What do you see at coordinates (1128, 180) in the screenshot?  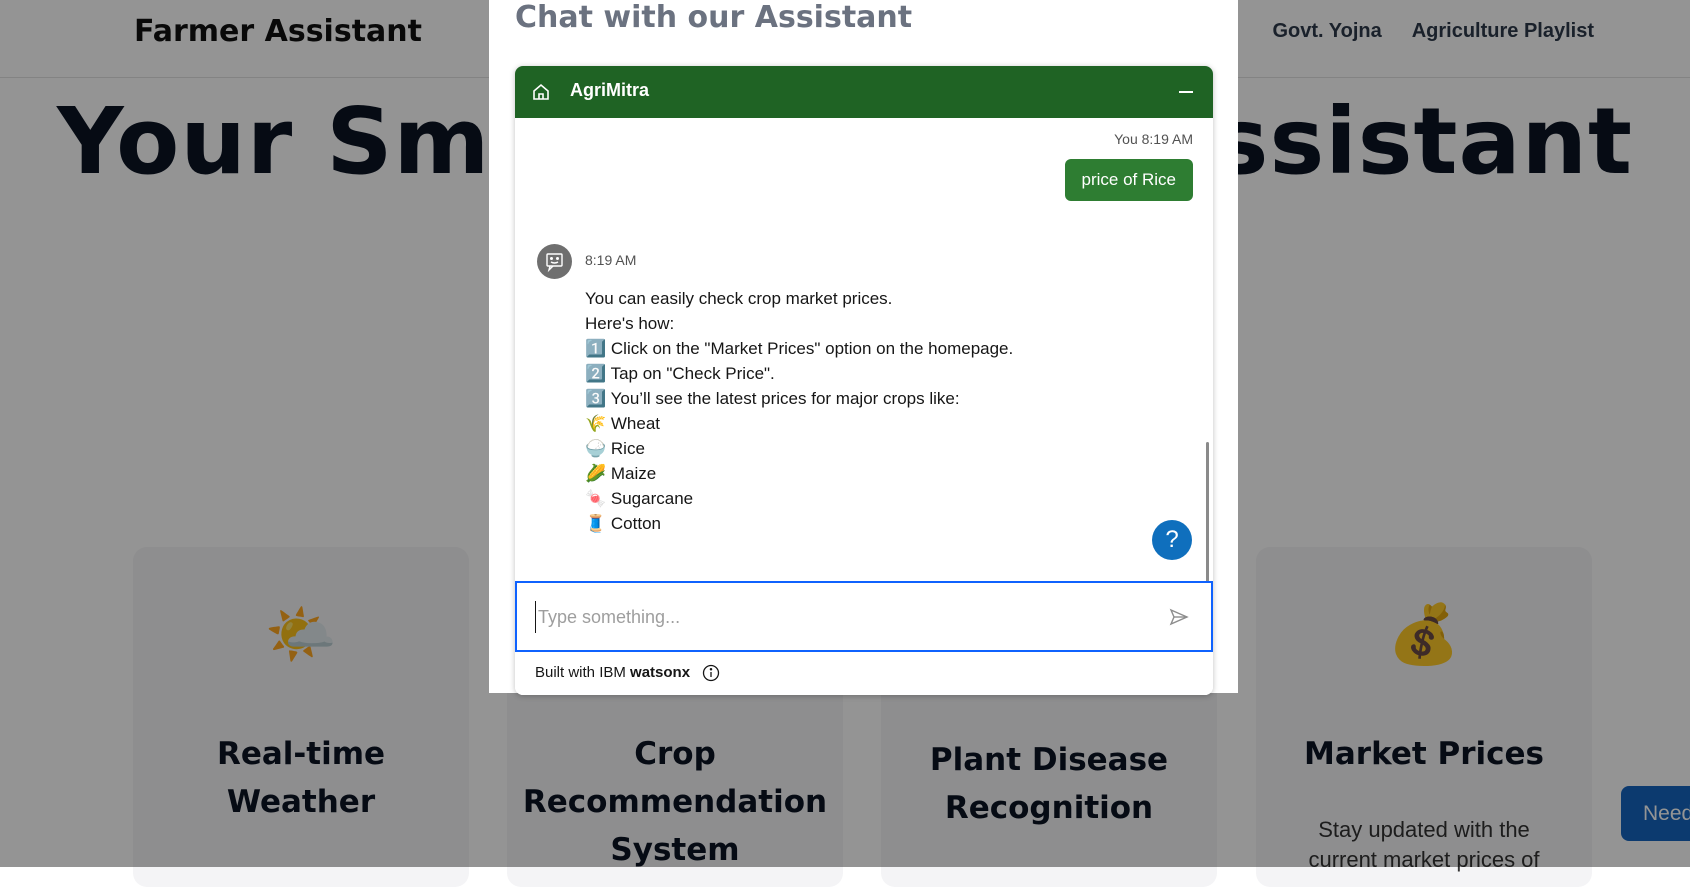 I see `user-message-bubble: price of Rice` at bounding box center [1128, 180].